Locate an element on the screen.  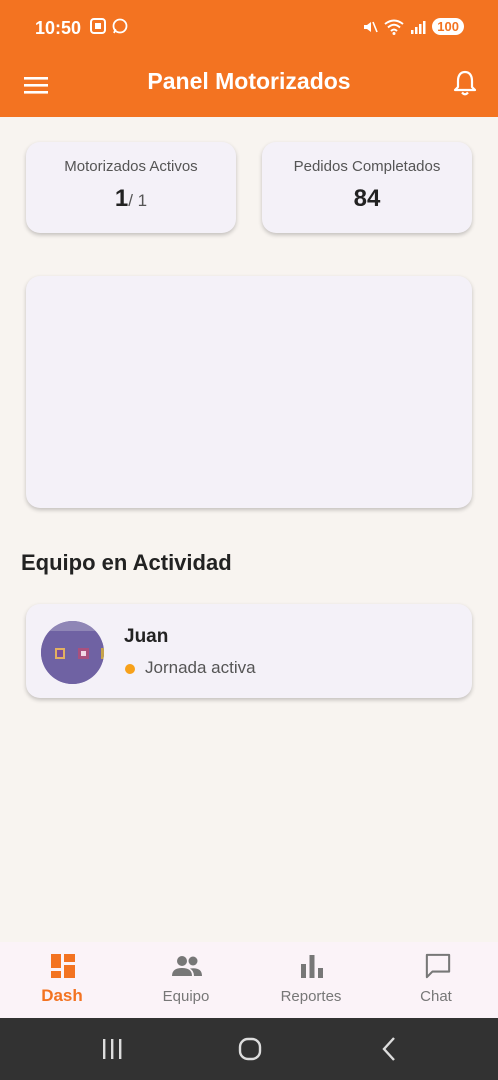
wifi-icon is located at coordinates (394, 27).